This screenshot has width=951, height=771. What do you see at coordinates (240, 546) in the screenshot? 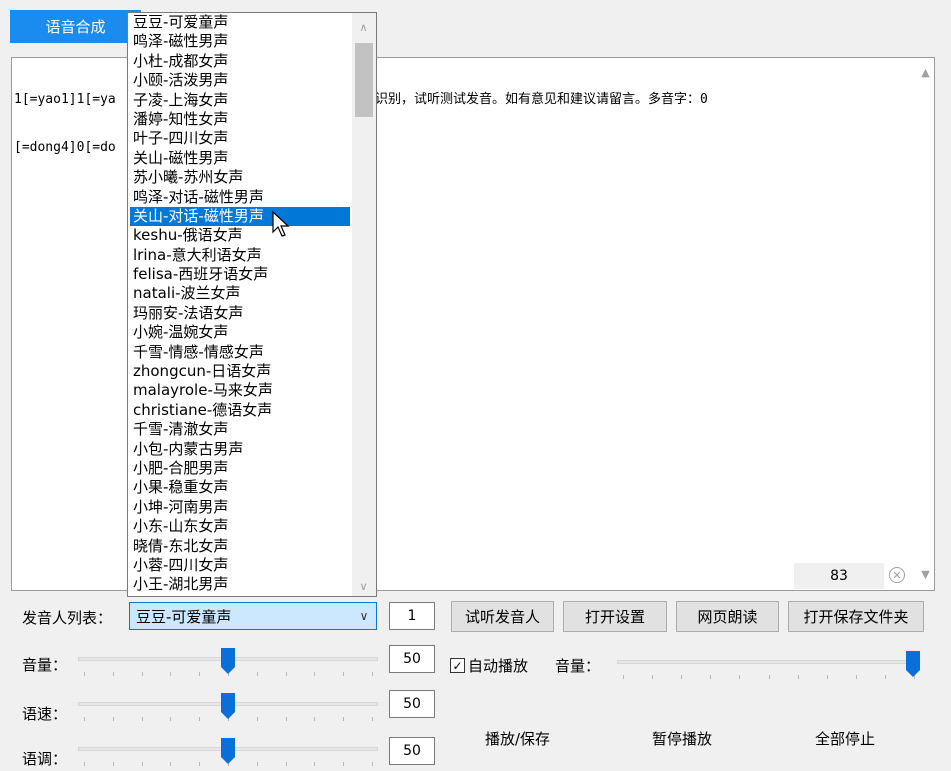
I see `speaker-option: 晓倩-东北女声` at bounding box center [240, 546].